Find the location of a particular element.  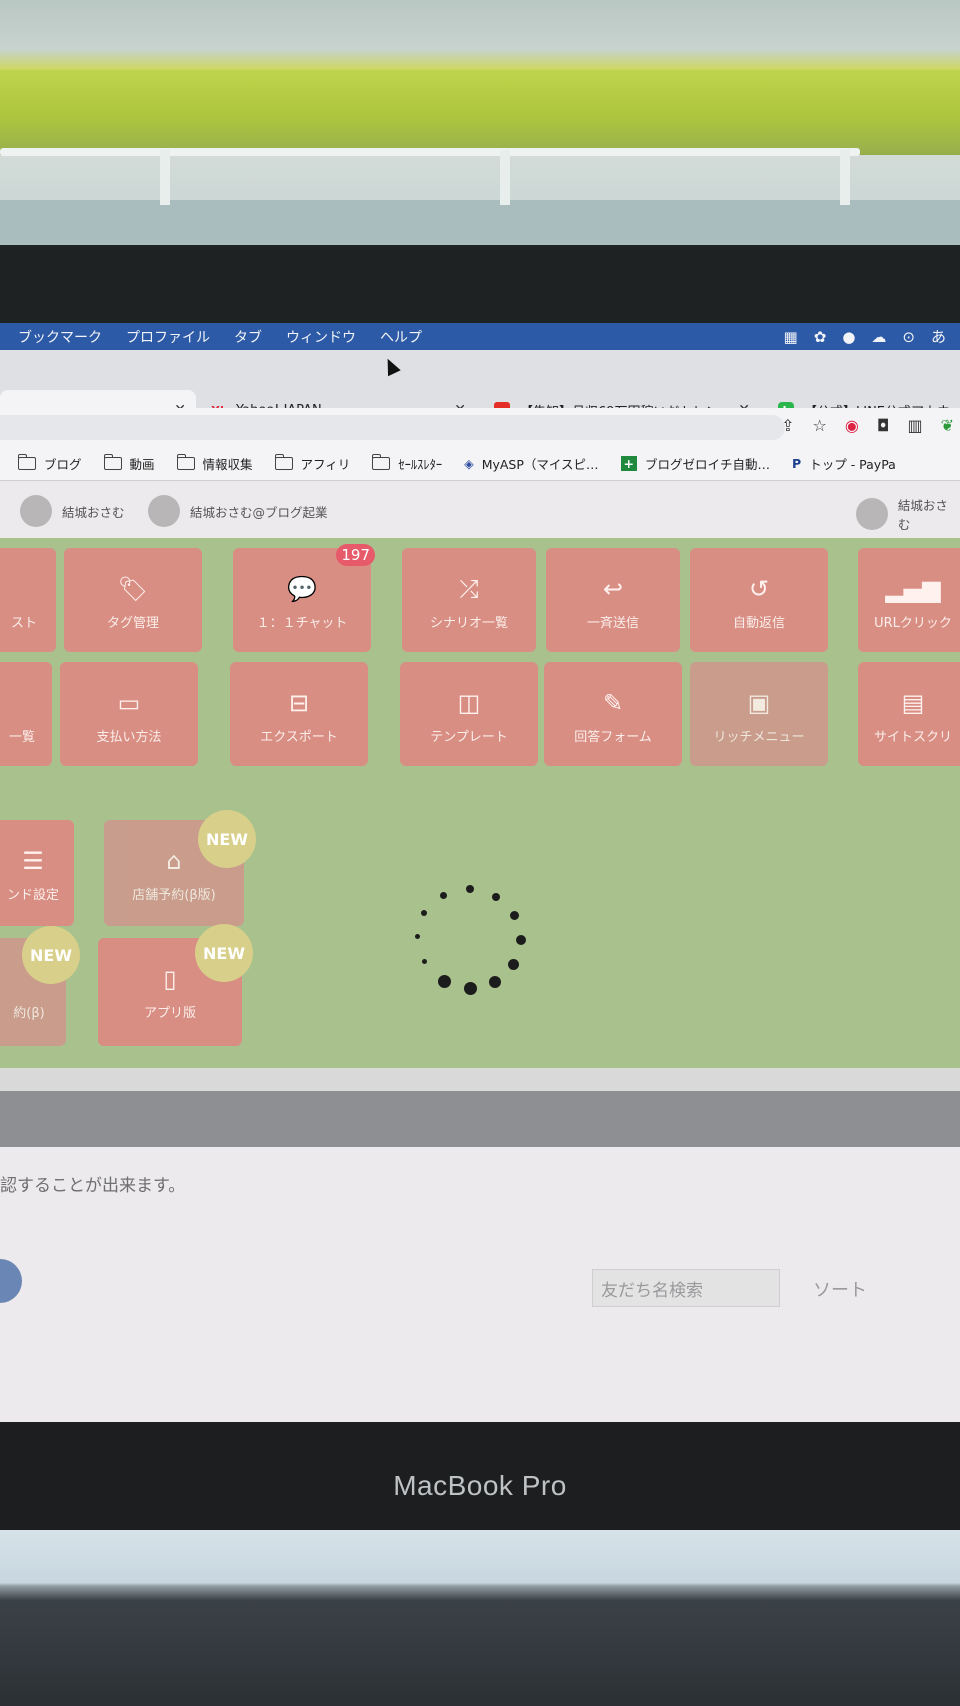

drive-icon: ⊟ is located at coordinates (299, 703).